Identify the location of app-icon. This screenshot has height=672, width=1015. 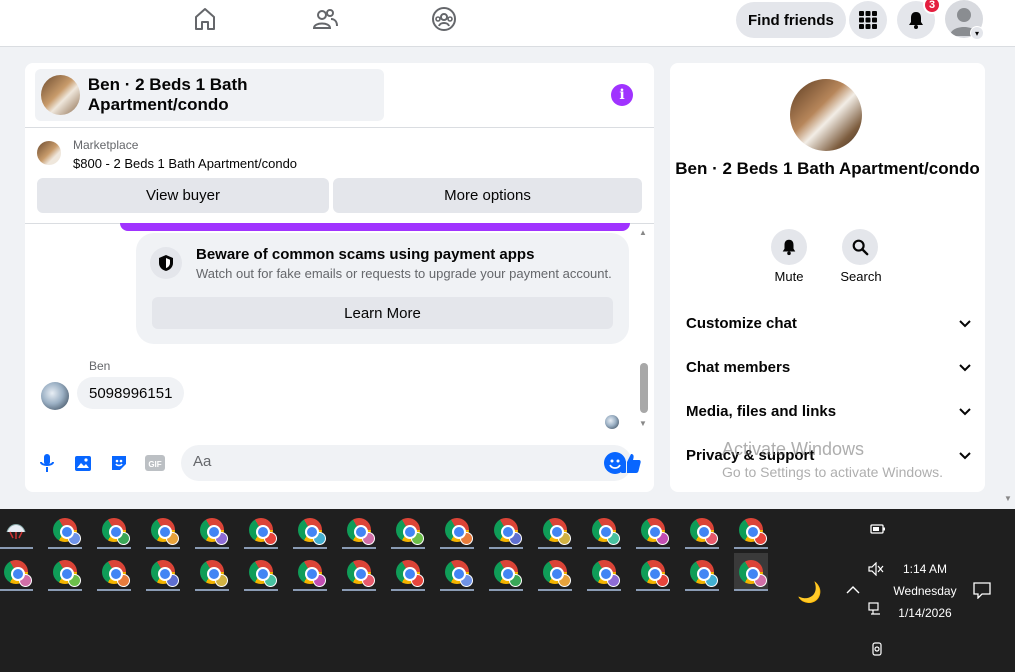
(16, 530).